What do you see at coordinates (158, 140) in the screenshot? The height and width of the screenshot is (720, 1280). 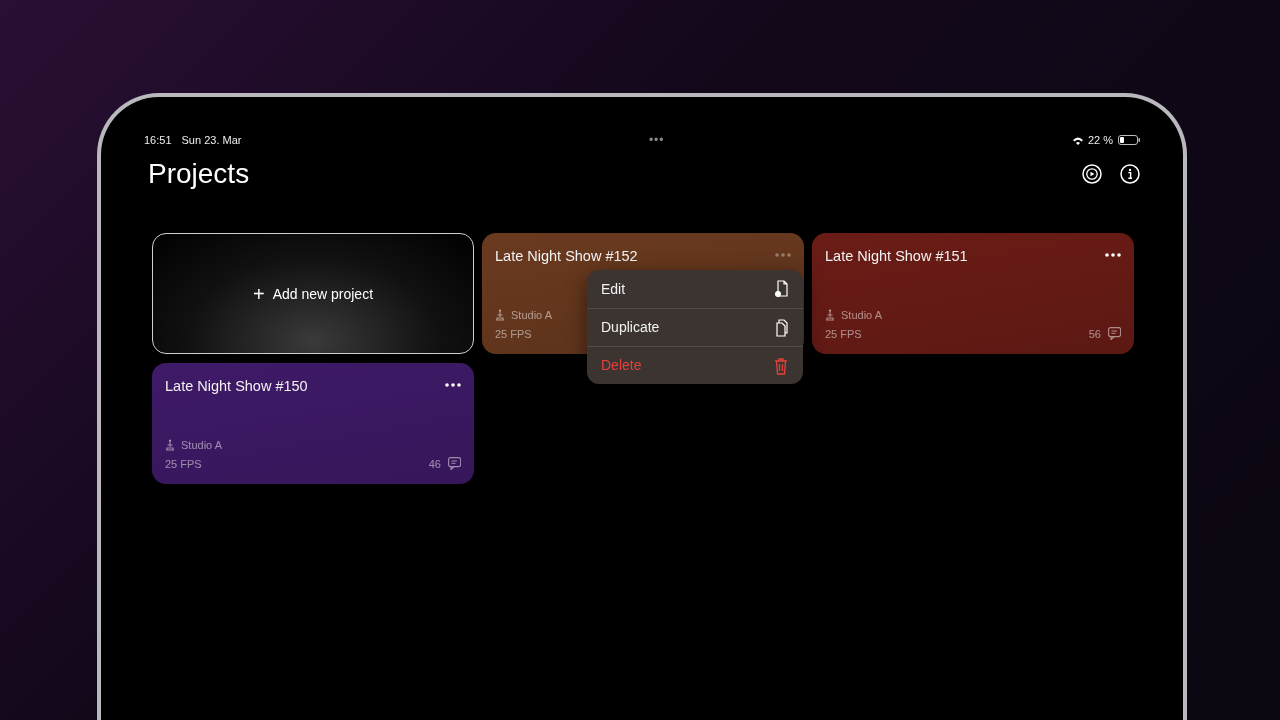 I see `status-time: 16:51` at bounding box center [158, 140].